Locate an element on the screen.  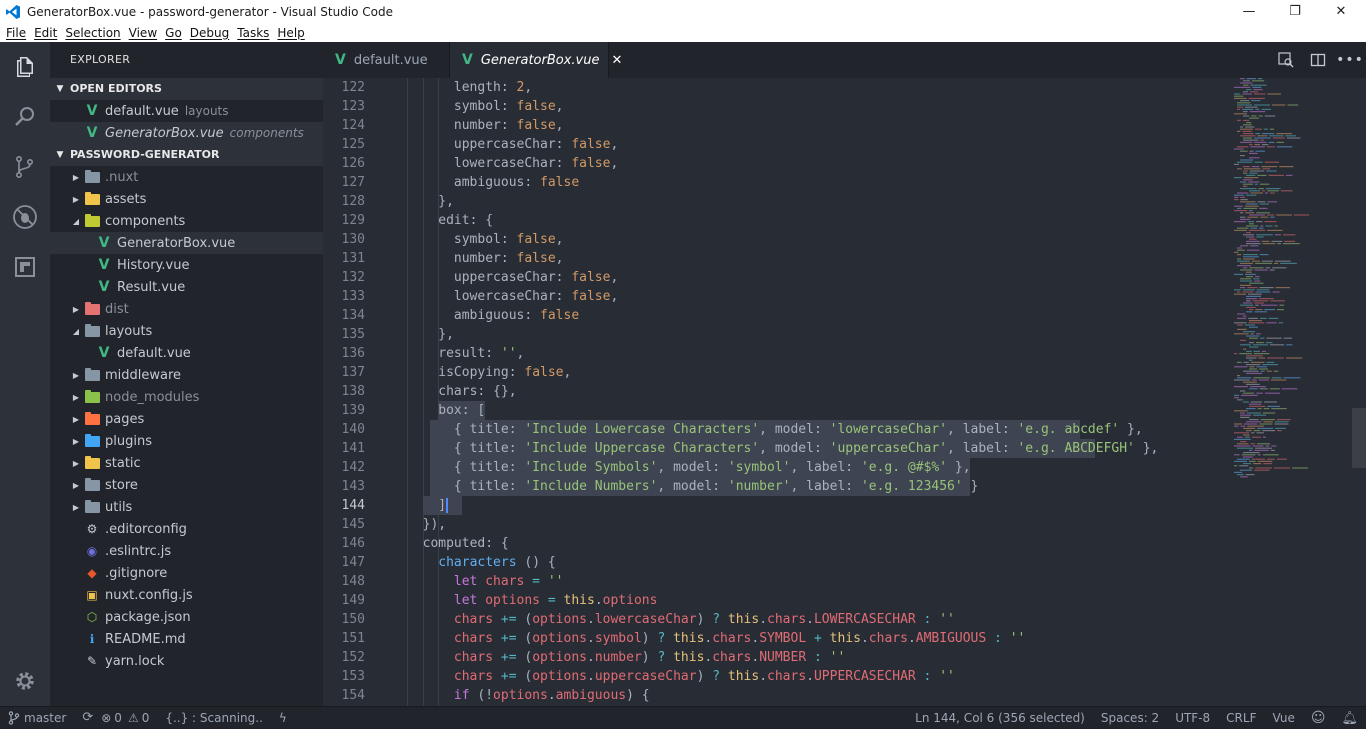
maximize-button: ❐ is located at coordinates (1295, 11).